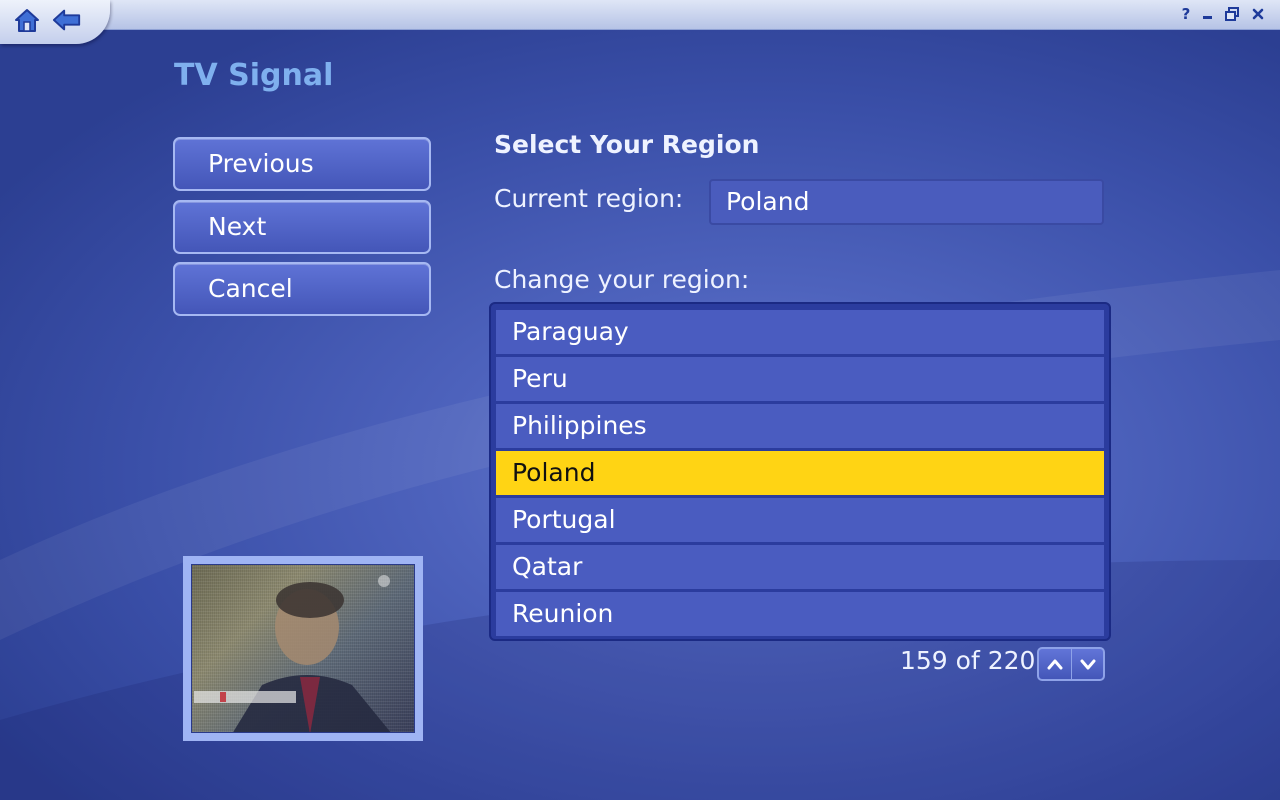 The height and width of the screenshot is (800, 1280). I want to click on page-down-button, so click(1087, 664).